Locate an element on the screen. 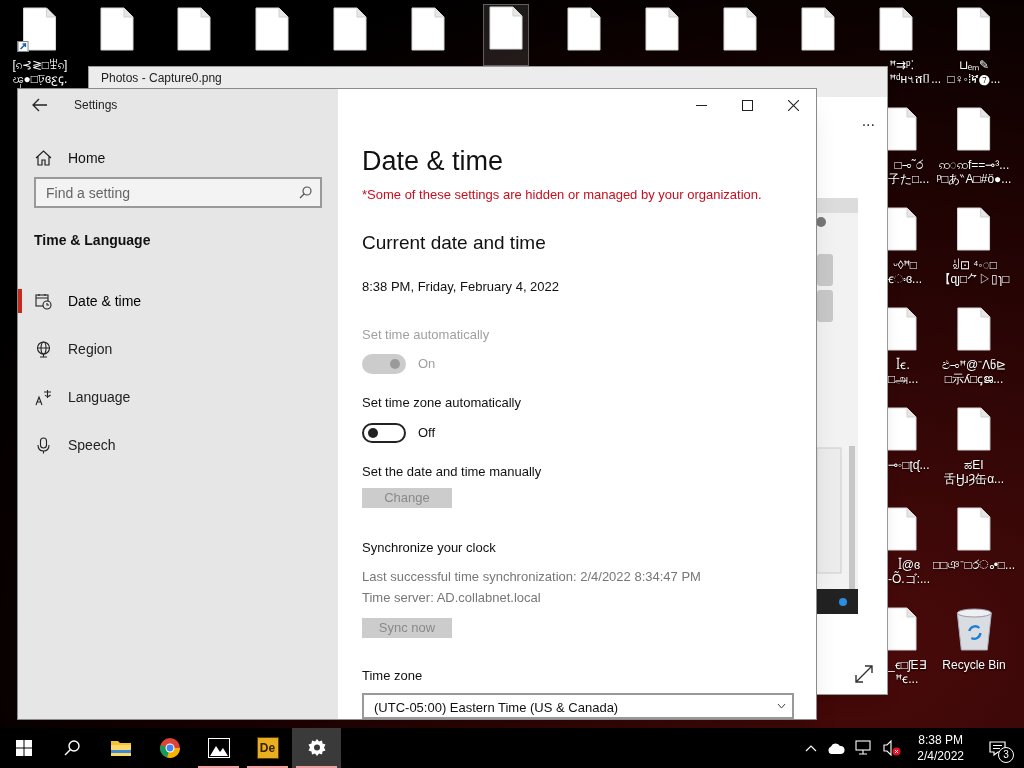  section-heading: Current date and time is located at coordinates (454, 242).